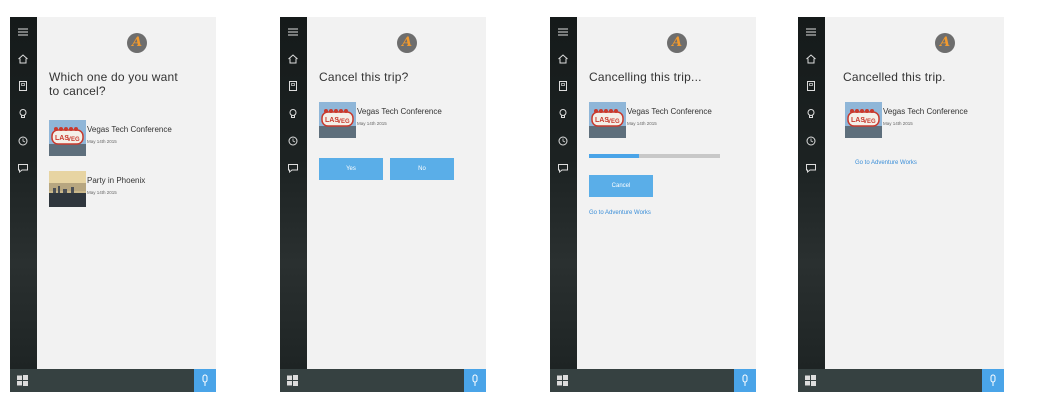 This screenshot has width=1037, height=419. What do you see at coordinates (67, 189) in the screenshot?
I see `phoenix-skyline-image` at bounding box center [67, 189].